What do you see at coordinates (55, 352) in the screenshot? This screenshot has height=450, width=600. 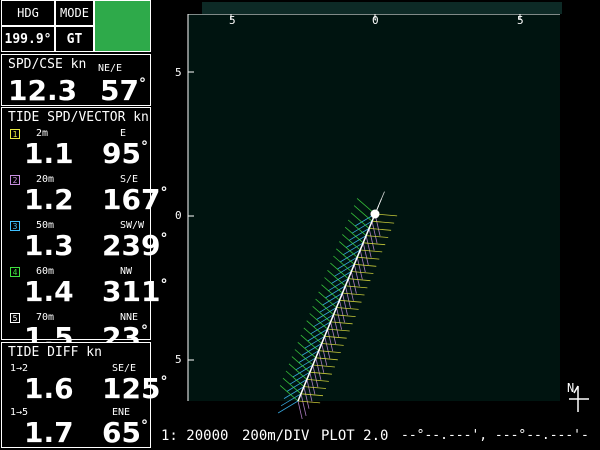 I see `tide-diff-title: TIDE DIFF kn` at bounding box center [55, 352].